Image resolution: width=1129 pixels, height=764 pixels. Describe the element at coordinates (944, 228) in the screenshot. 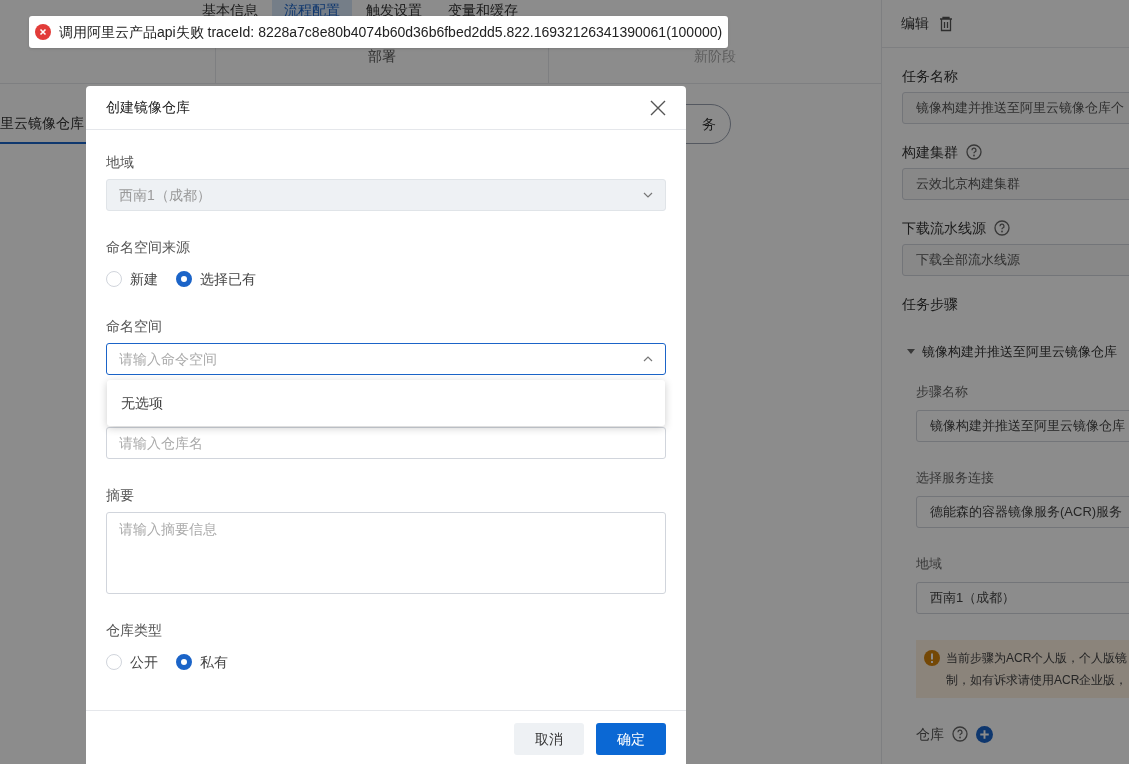

I see `field-label: 下载流水线源` at that location.